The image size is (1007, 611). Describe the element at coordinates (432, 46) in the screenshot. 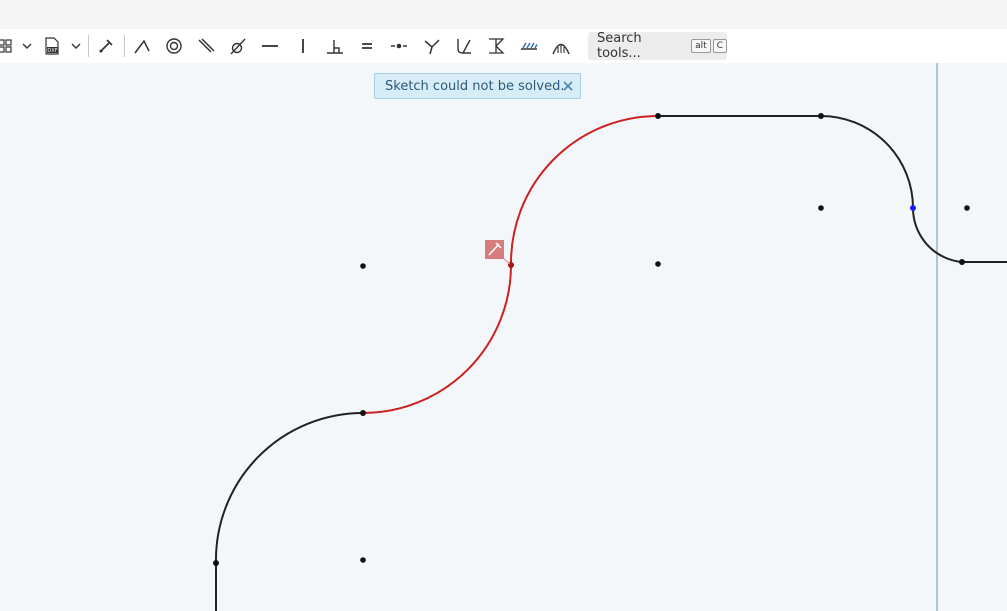

I see `normal-constraint-icon` at that location.